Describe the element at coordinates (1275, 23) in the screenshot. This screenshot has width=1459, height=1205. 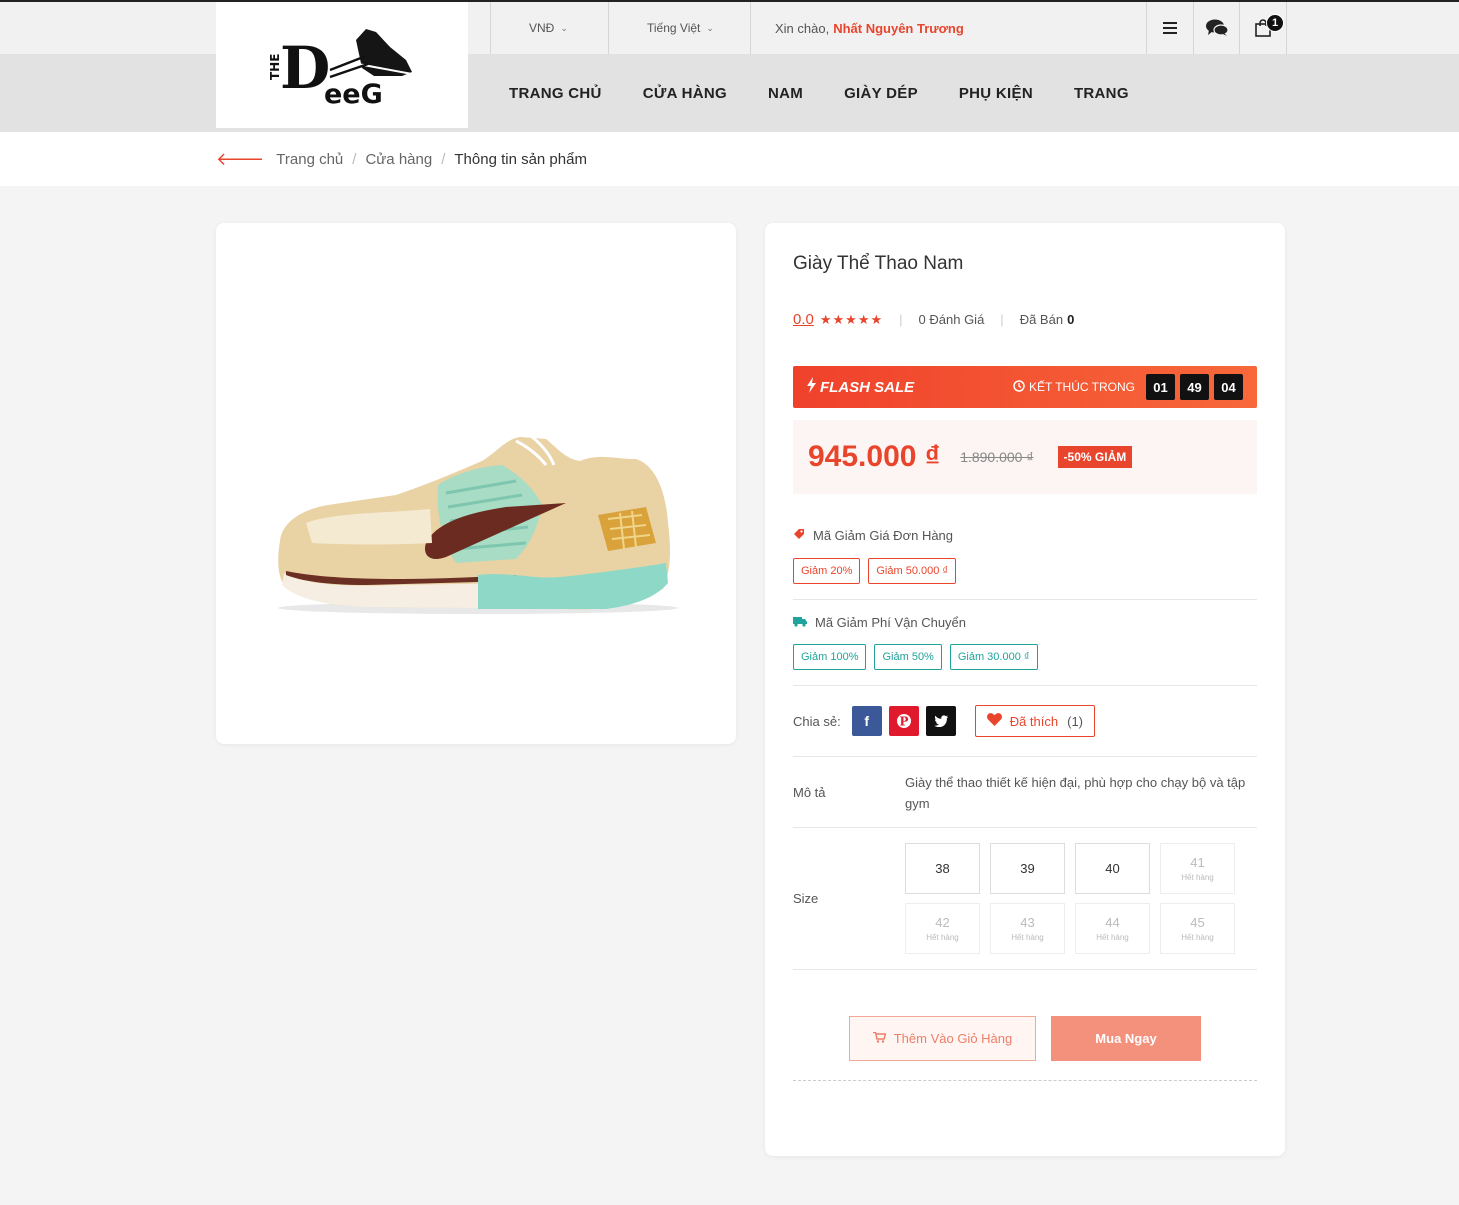
I see `cart-count-badge: 1` at that location.